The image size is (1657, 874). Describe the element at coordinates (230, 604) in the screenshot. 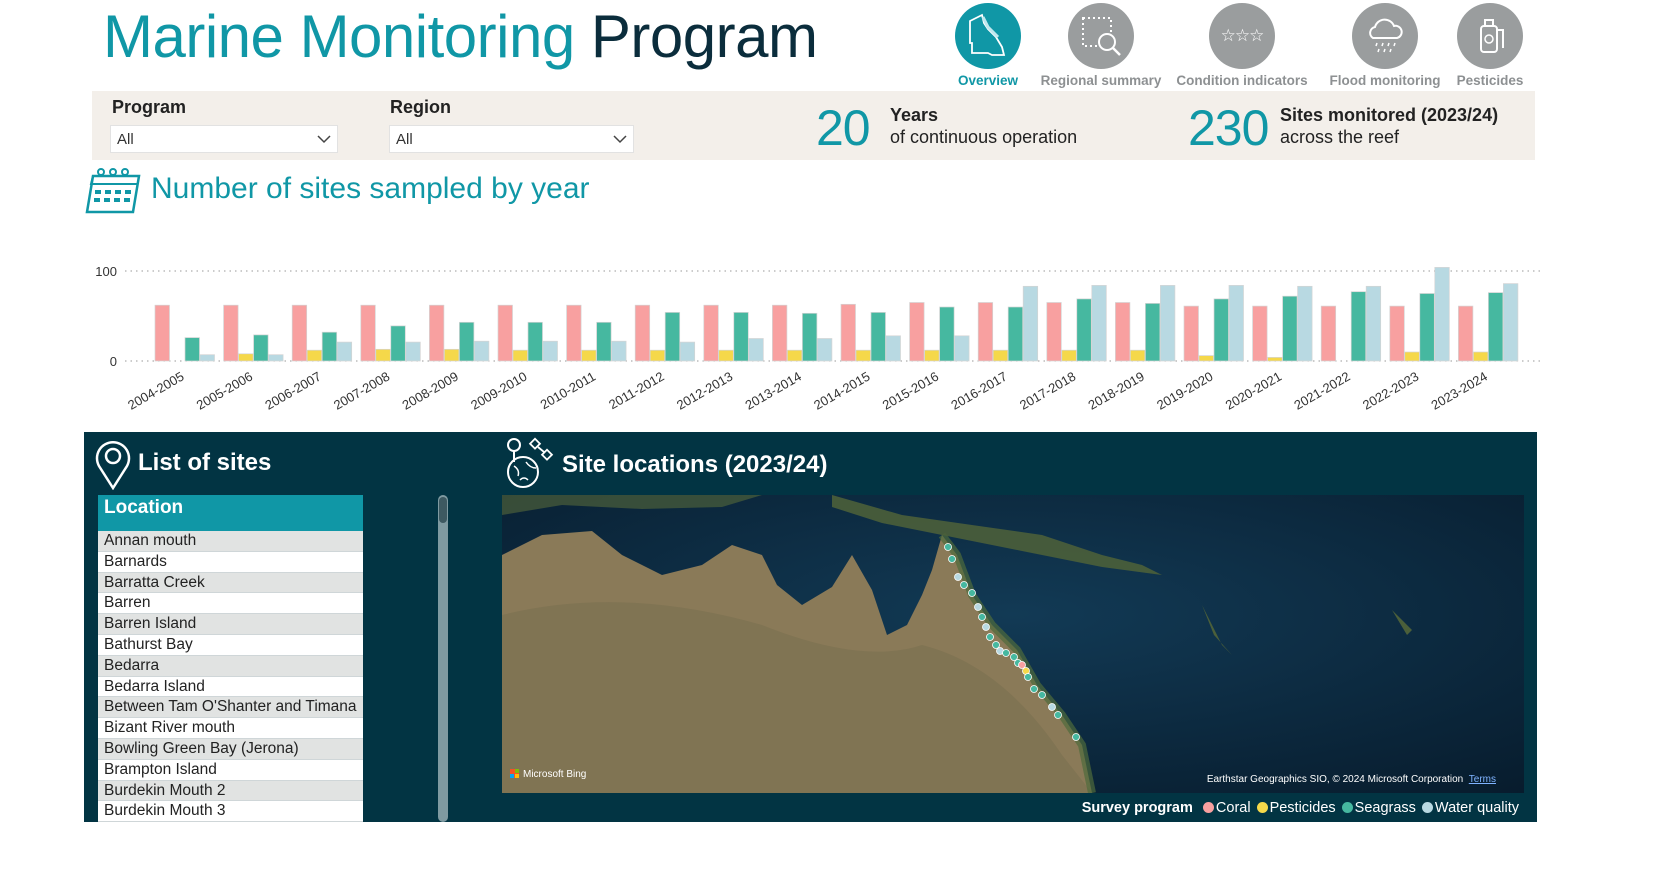

I see `site-row: Barren` at that location.